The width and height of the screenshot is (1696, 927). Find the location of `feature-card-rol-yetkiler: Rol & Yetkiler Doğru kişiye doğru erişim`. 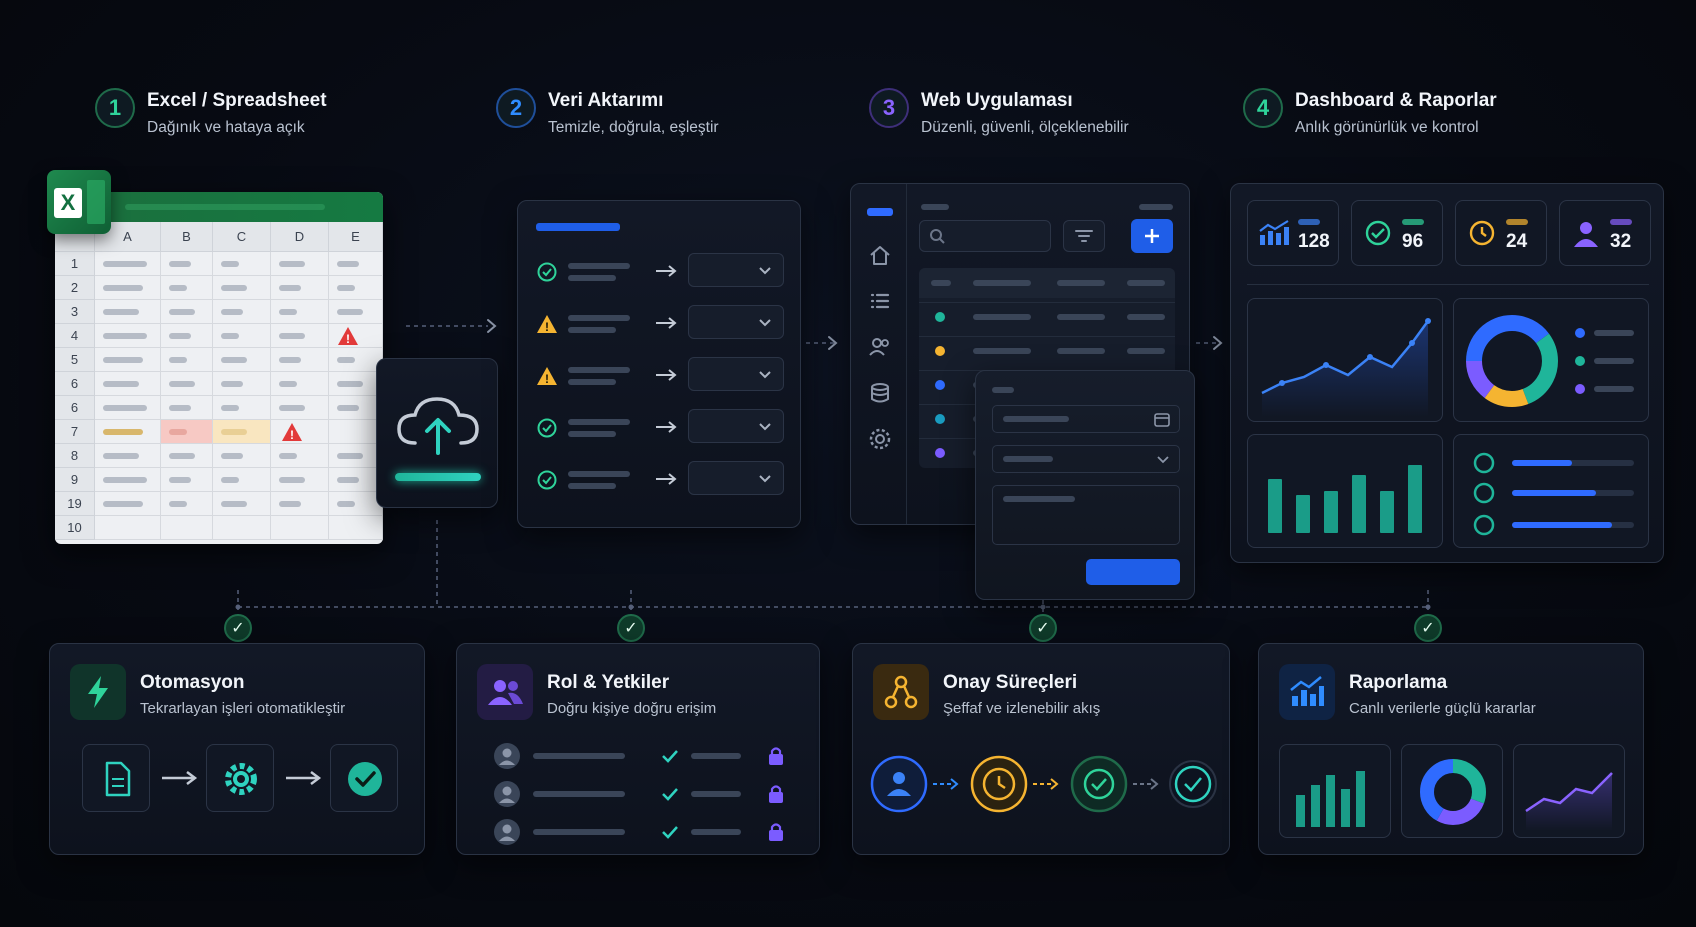

feature-card-rol-yetkiler: Rol & Yetkiler Doğru kişiye doğru erişim is located at coordinates (638, 749).